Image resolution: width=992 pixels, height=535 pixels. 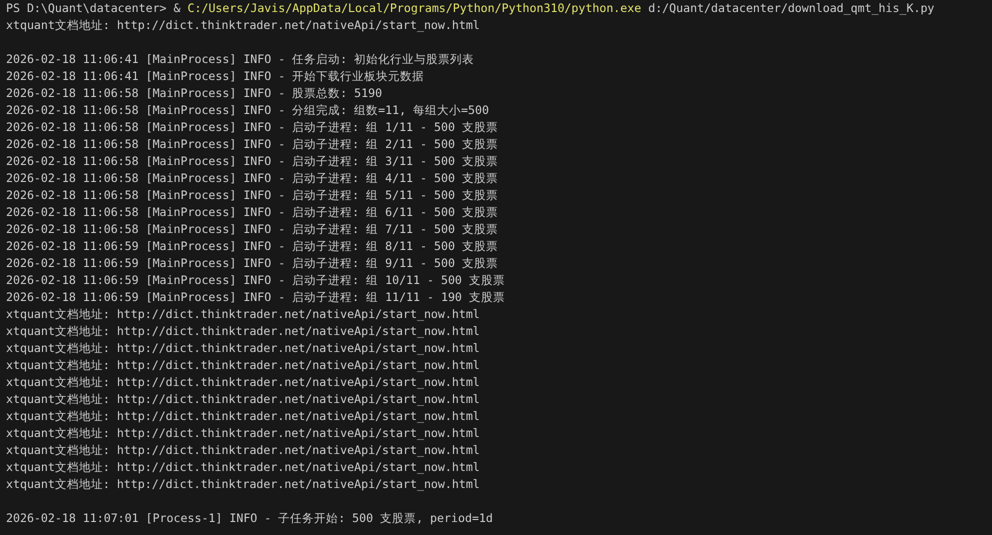 What do you see at coordinates (252, 212) in the screenshot?
I see `output-line: 2026-02-18 11:06:58 [MainProcess] INFO - 启动子进程: 组 6/11 - 500 支股票` at bounding box center [252, 212].